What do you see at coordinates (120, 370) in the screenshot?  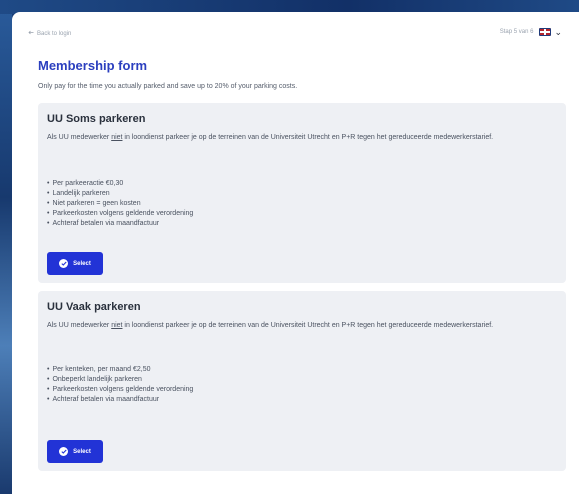 I see `feature-item: Per kenteken, per maand €2,50` at bounding box center [120, 370].